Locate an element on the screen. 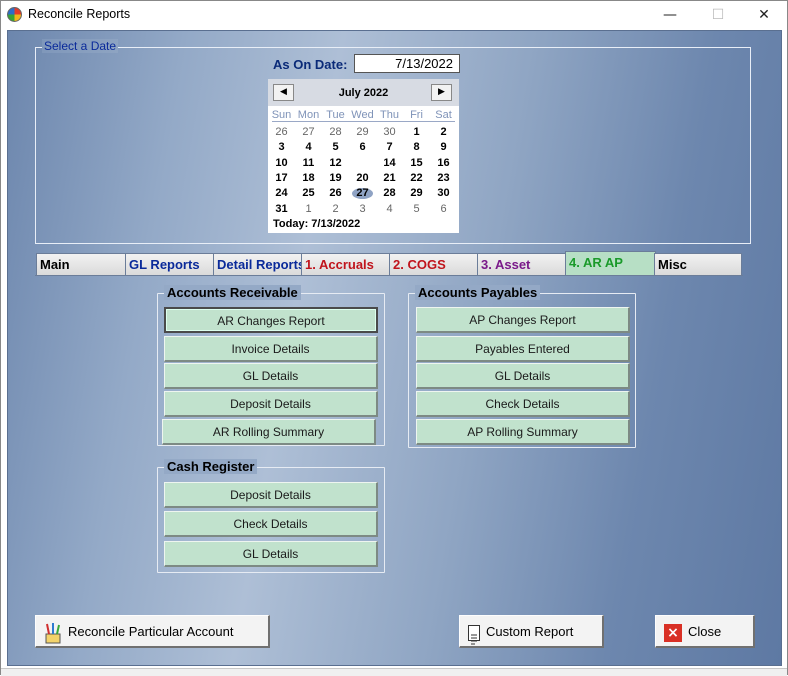  tab-accruals: 1. Accruals is located at coordinates (345, 264).